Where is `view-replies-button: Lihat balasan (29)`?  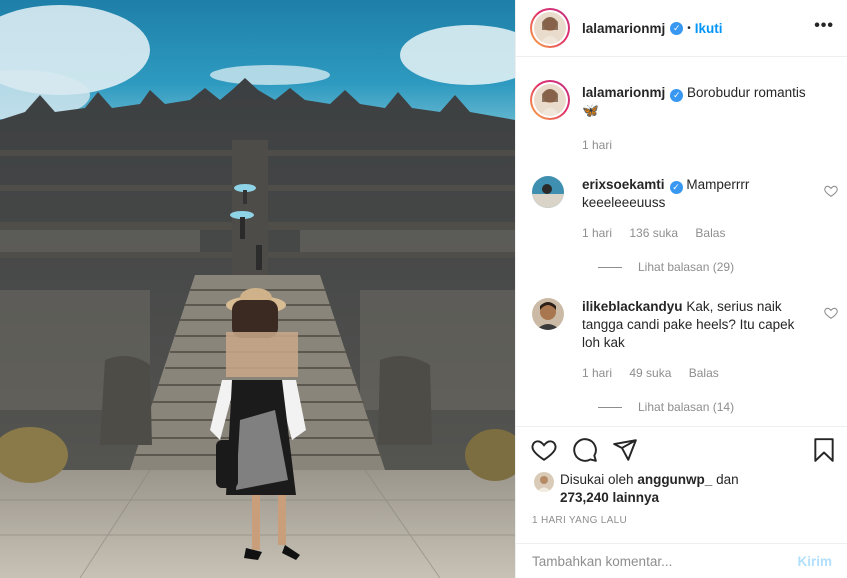 view-replies-button: Lihat balasan (29) is located at coordinates (666, 267).